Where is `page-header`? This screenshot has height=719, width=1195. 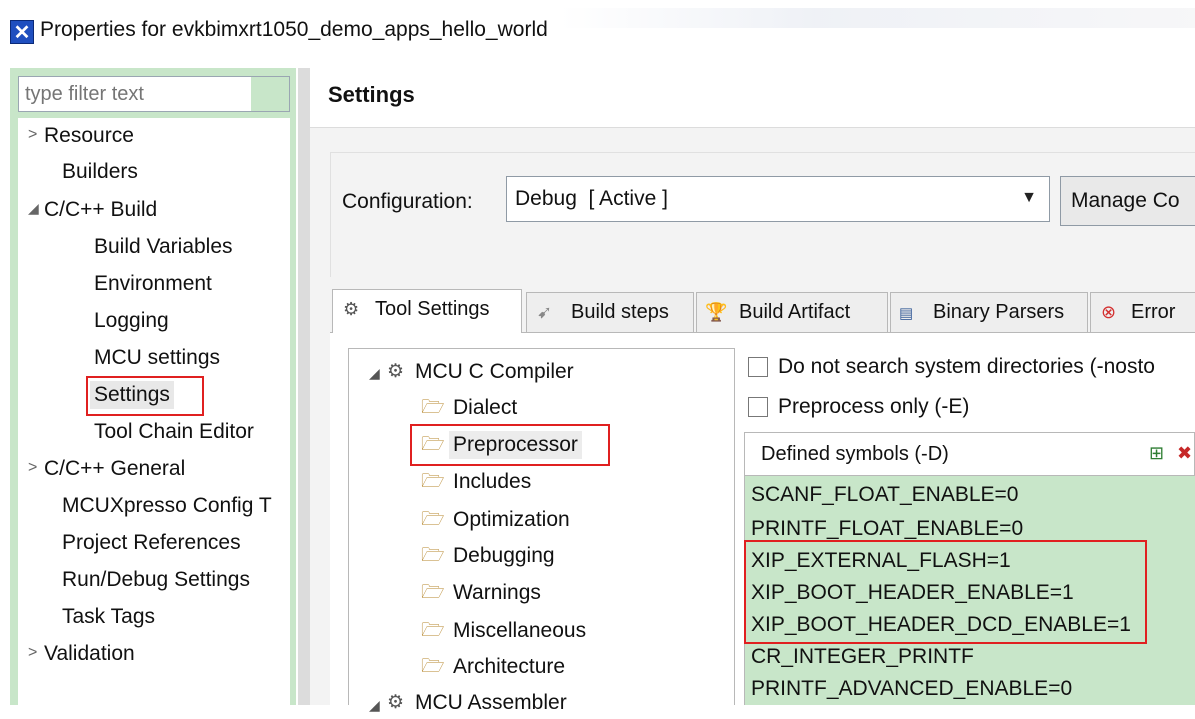 page-header is located at coordinates (752, 98).